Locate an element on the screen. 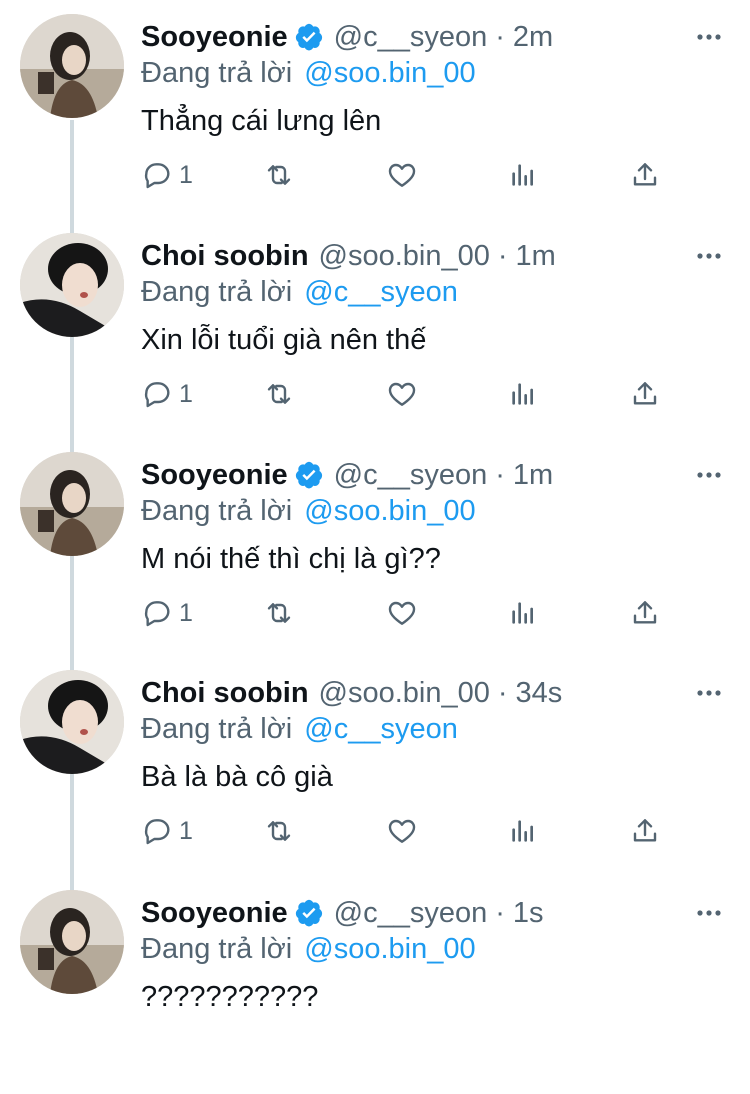  tweet-text: ??????????? is located at coordinates (230, 997).